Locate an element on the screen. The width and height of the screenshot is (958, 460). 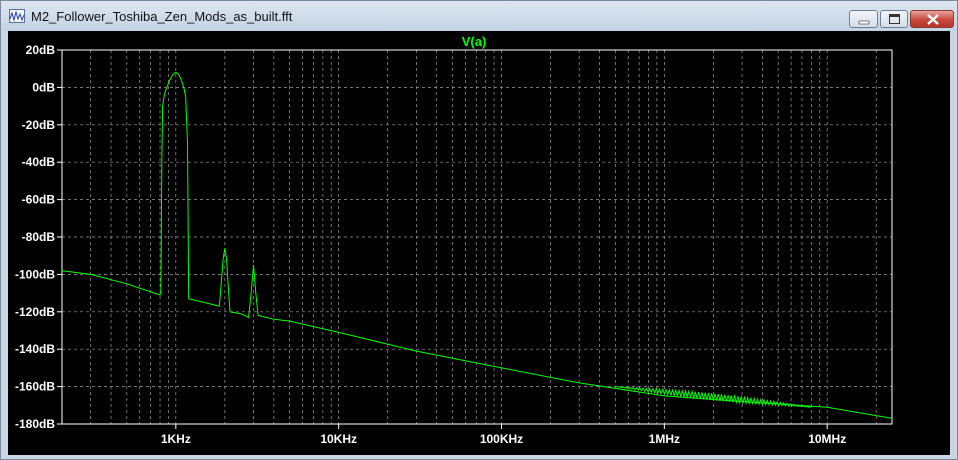
close-icon is located at coordinates (933, 19).